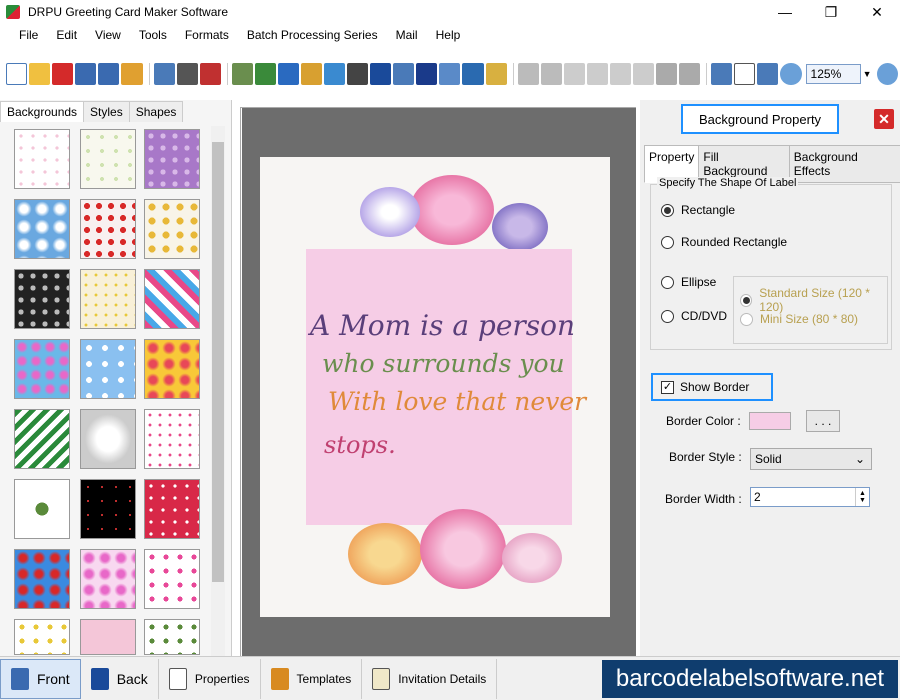 Image resolution: width=900 pixels, height=700 pixels. What do you see at coordinates (442, 325) in the screenshot?
I see `card-line-1: A Mom is a person` at bounding box center [442, 325].